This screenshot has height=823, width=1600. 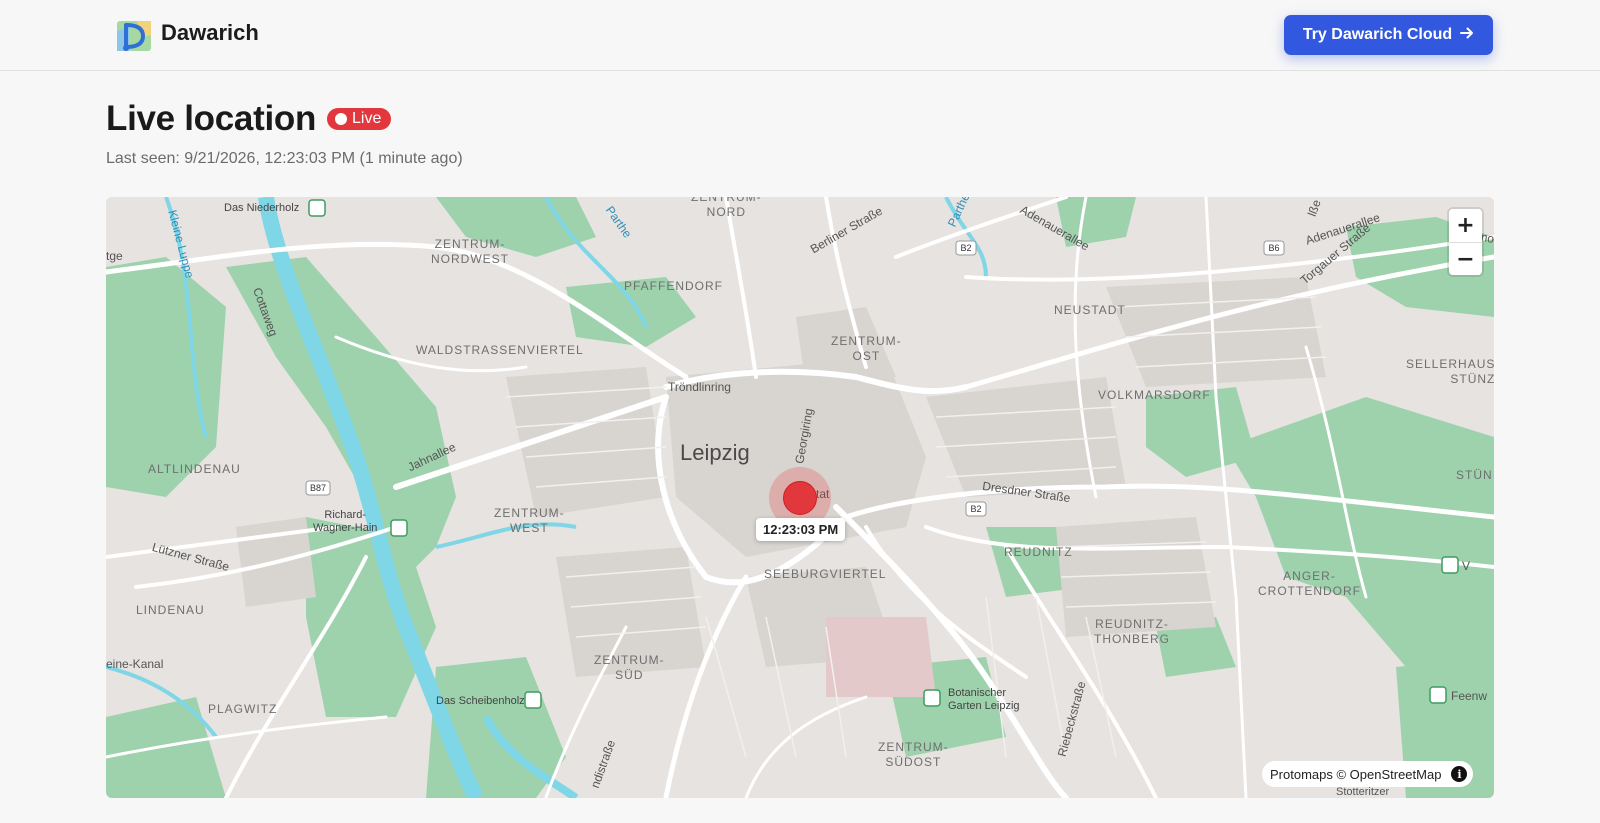 I want to click on live-status-badge: Live, so click(x=359, y=119).